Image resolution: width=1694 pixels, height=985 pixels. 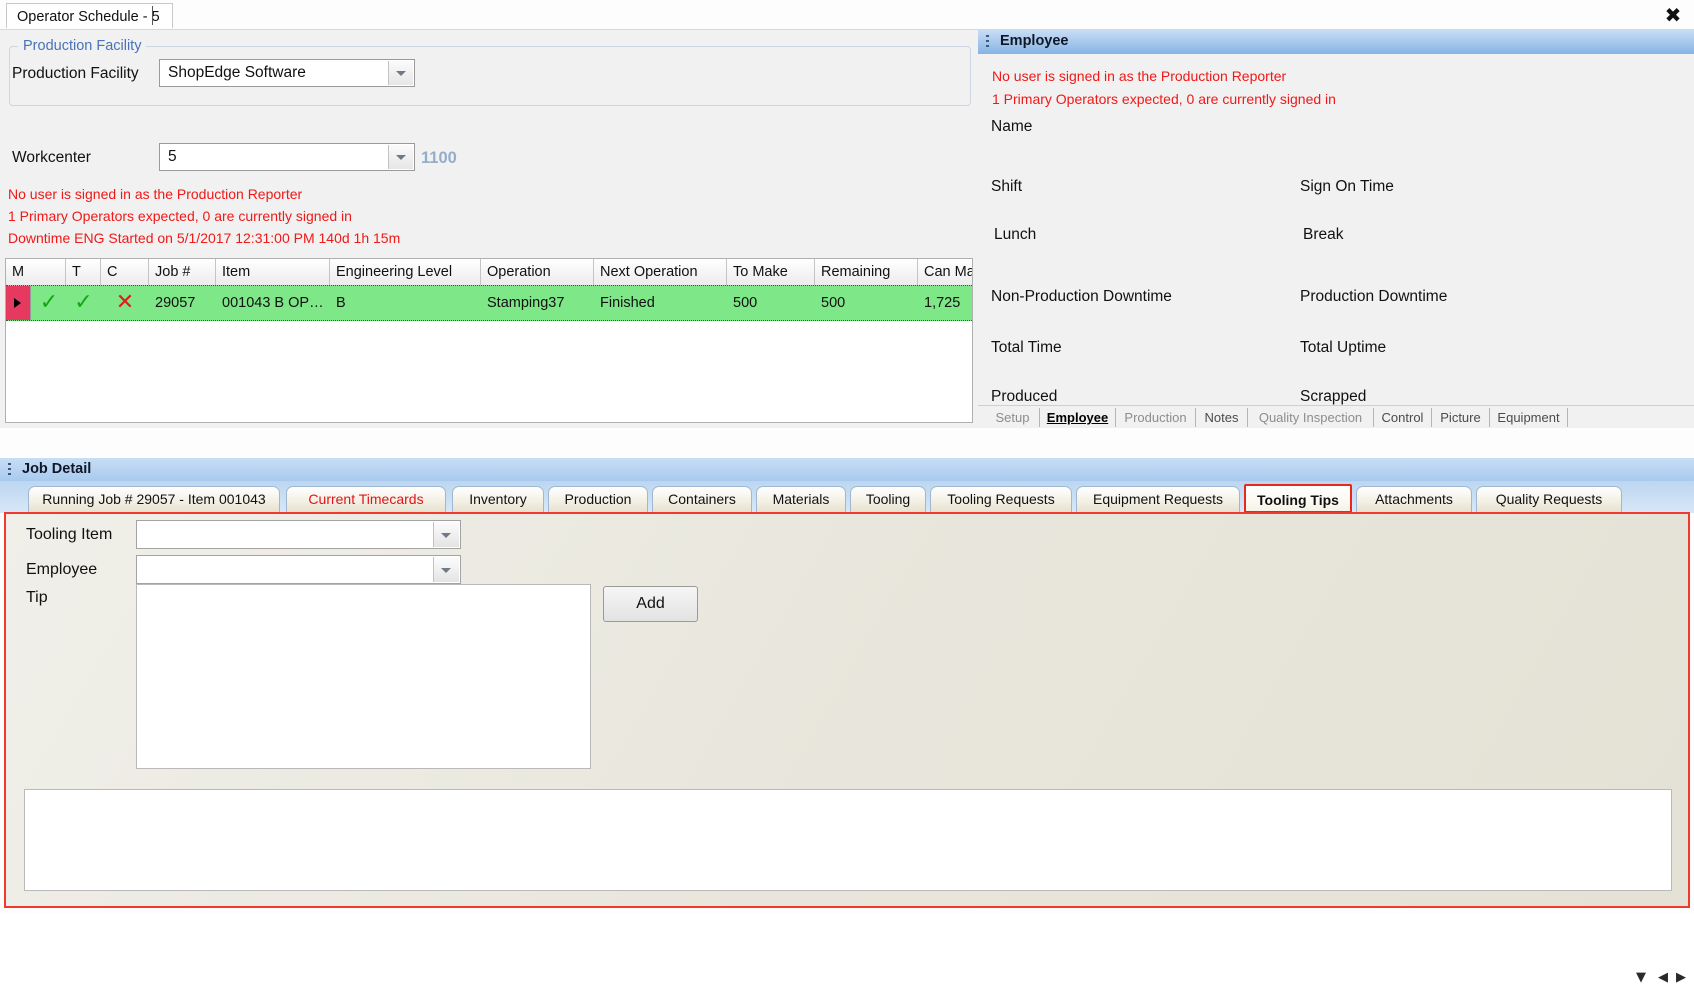 I want to click on workcenter-combo: 5, so click(x=287, y=157).